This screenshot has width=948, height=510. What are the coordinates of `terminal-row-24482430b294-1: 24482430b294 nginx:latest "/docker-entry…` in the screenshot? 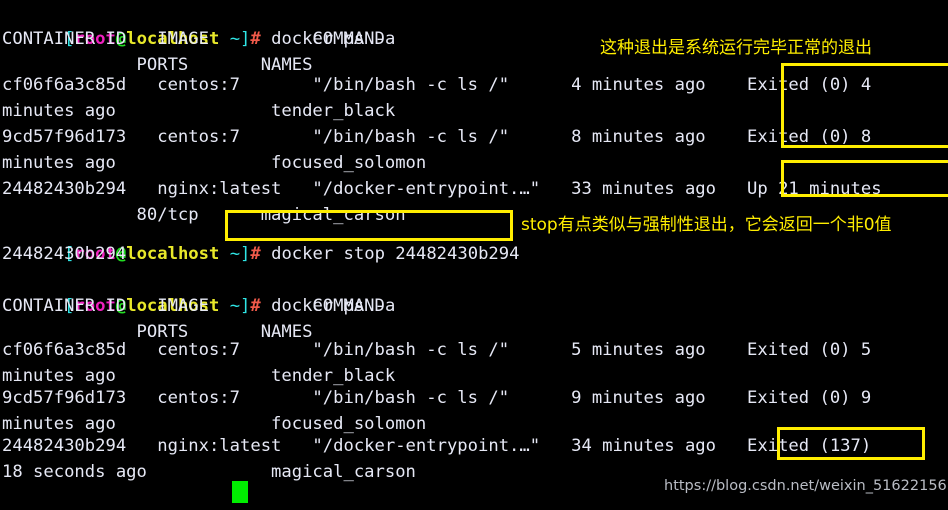 It's located at (442, 189).